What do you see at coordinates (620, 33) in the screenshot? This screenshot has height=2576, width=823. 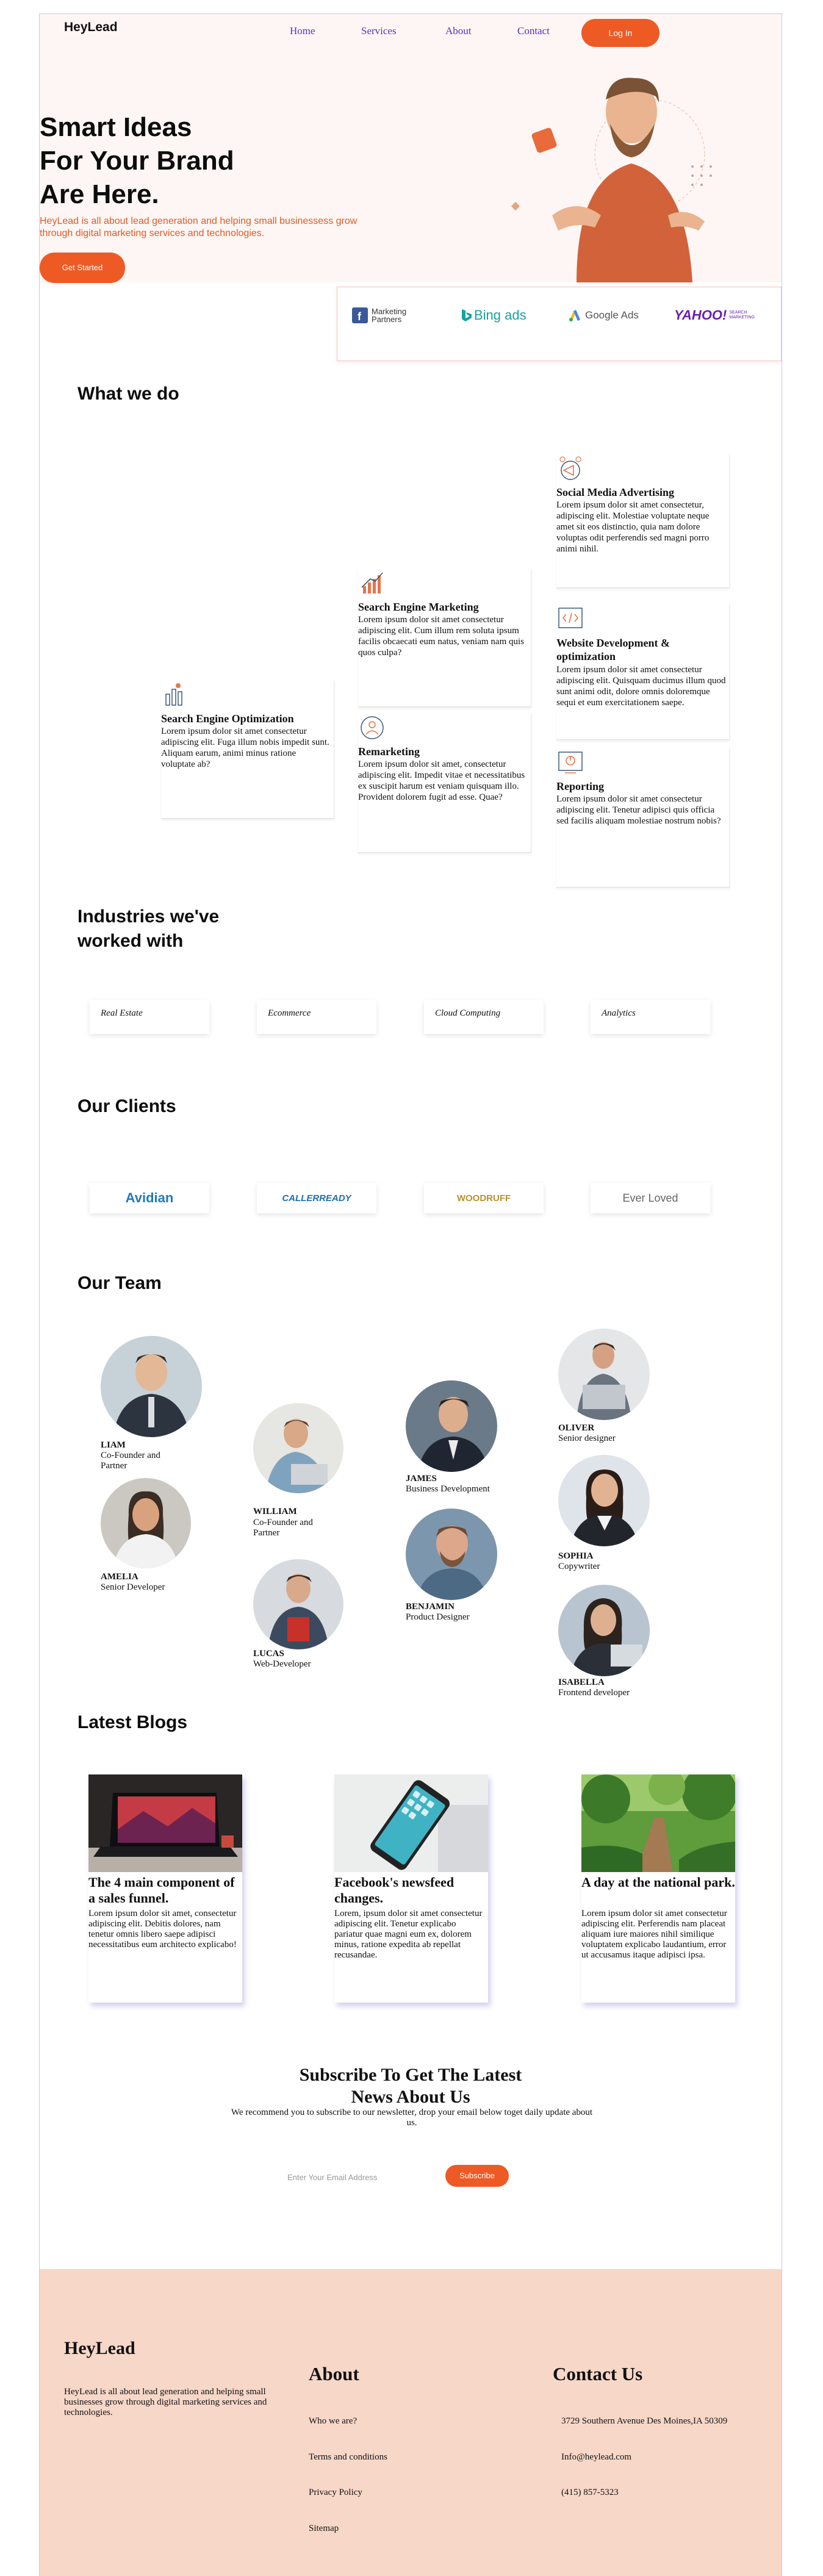 I see `login-button: Log In` at bounding box center [620, 33].